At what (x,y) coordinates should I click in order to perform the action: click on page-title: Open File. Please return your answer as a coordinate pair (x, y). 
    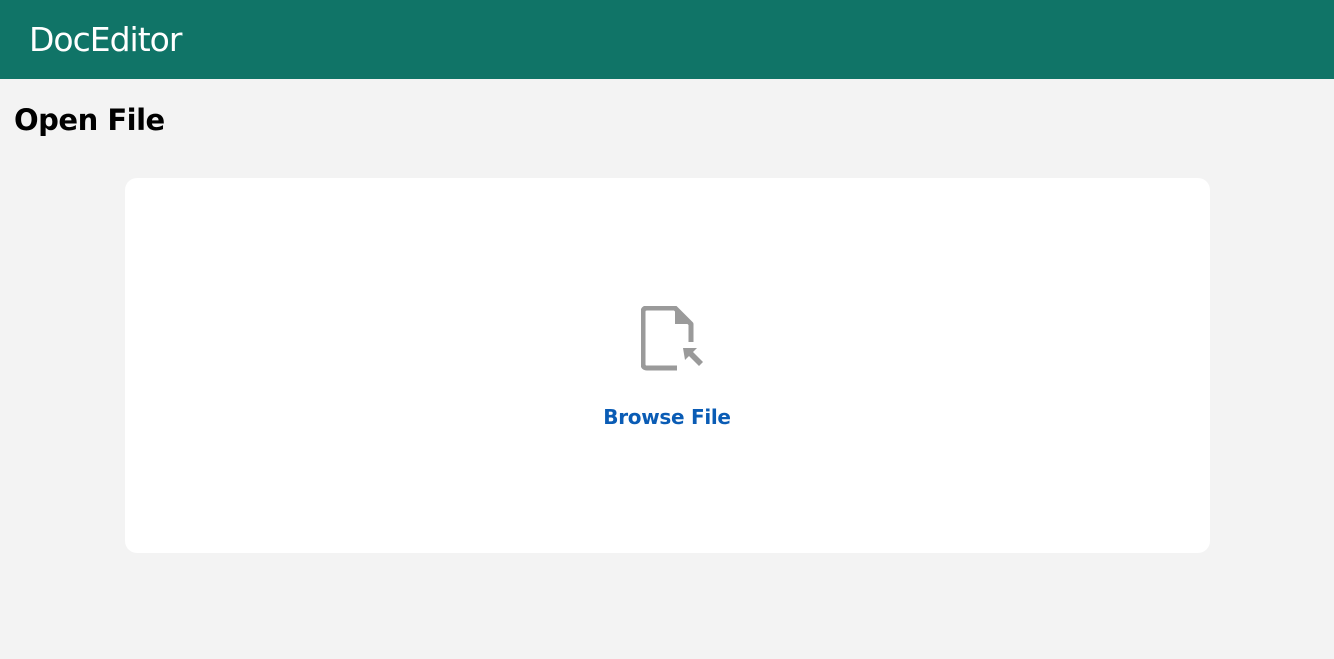
    Looking at the image, I should click on (89, 120).